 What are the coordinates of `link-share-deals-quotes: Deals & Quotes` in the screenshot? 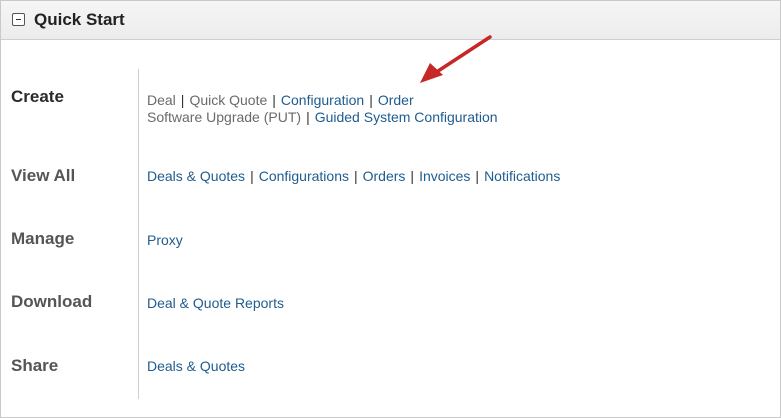 It's located at (196, 366).